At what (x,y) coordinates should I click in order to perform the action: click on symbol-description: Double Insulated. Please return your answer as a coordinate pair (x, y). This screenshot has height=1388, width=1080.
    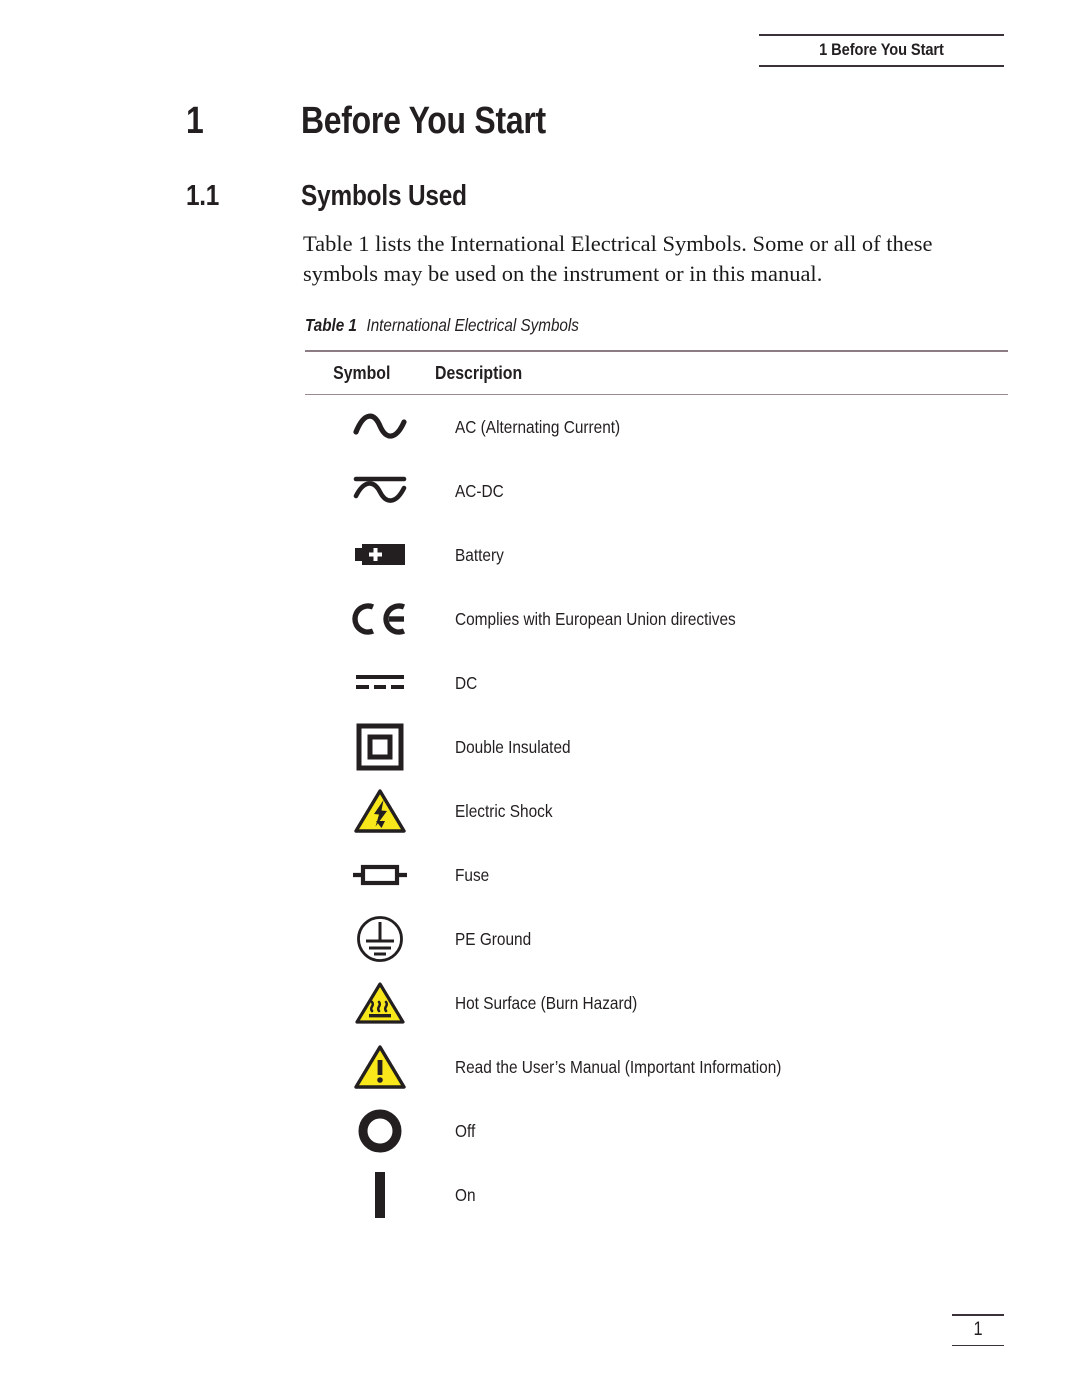
    Looking at the image, I should click on (513, 746).